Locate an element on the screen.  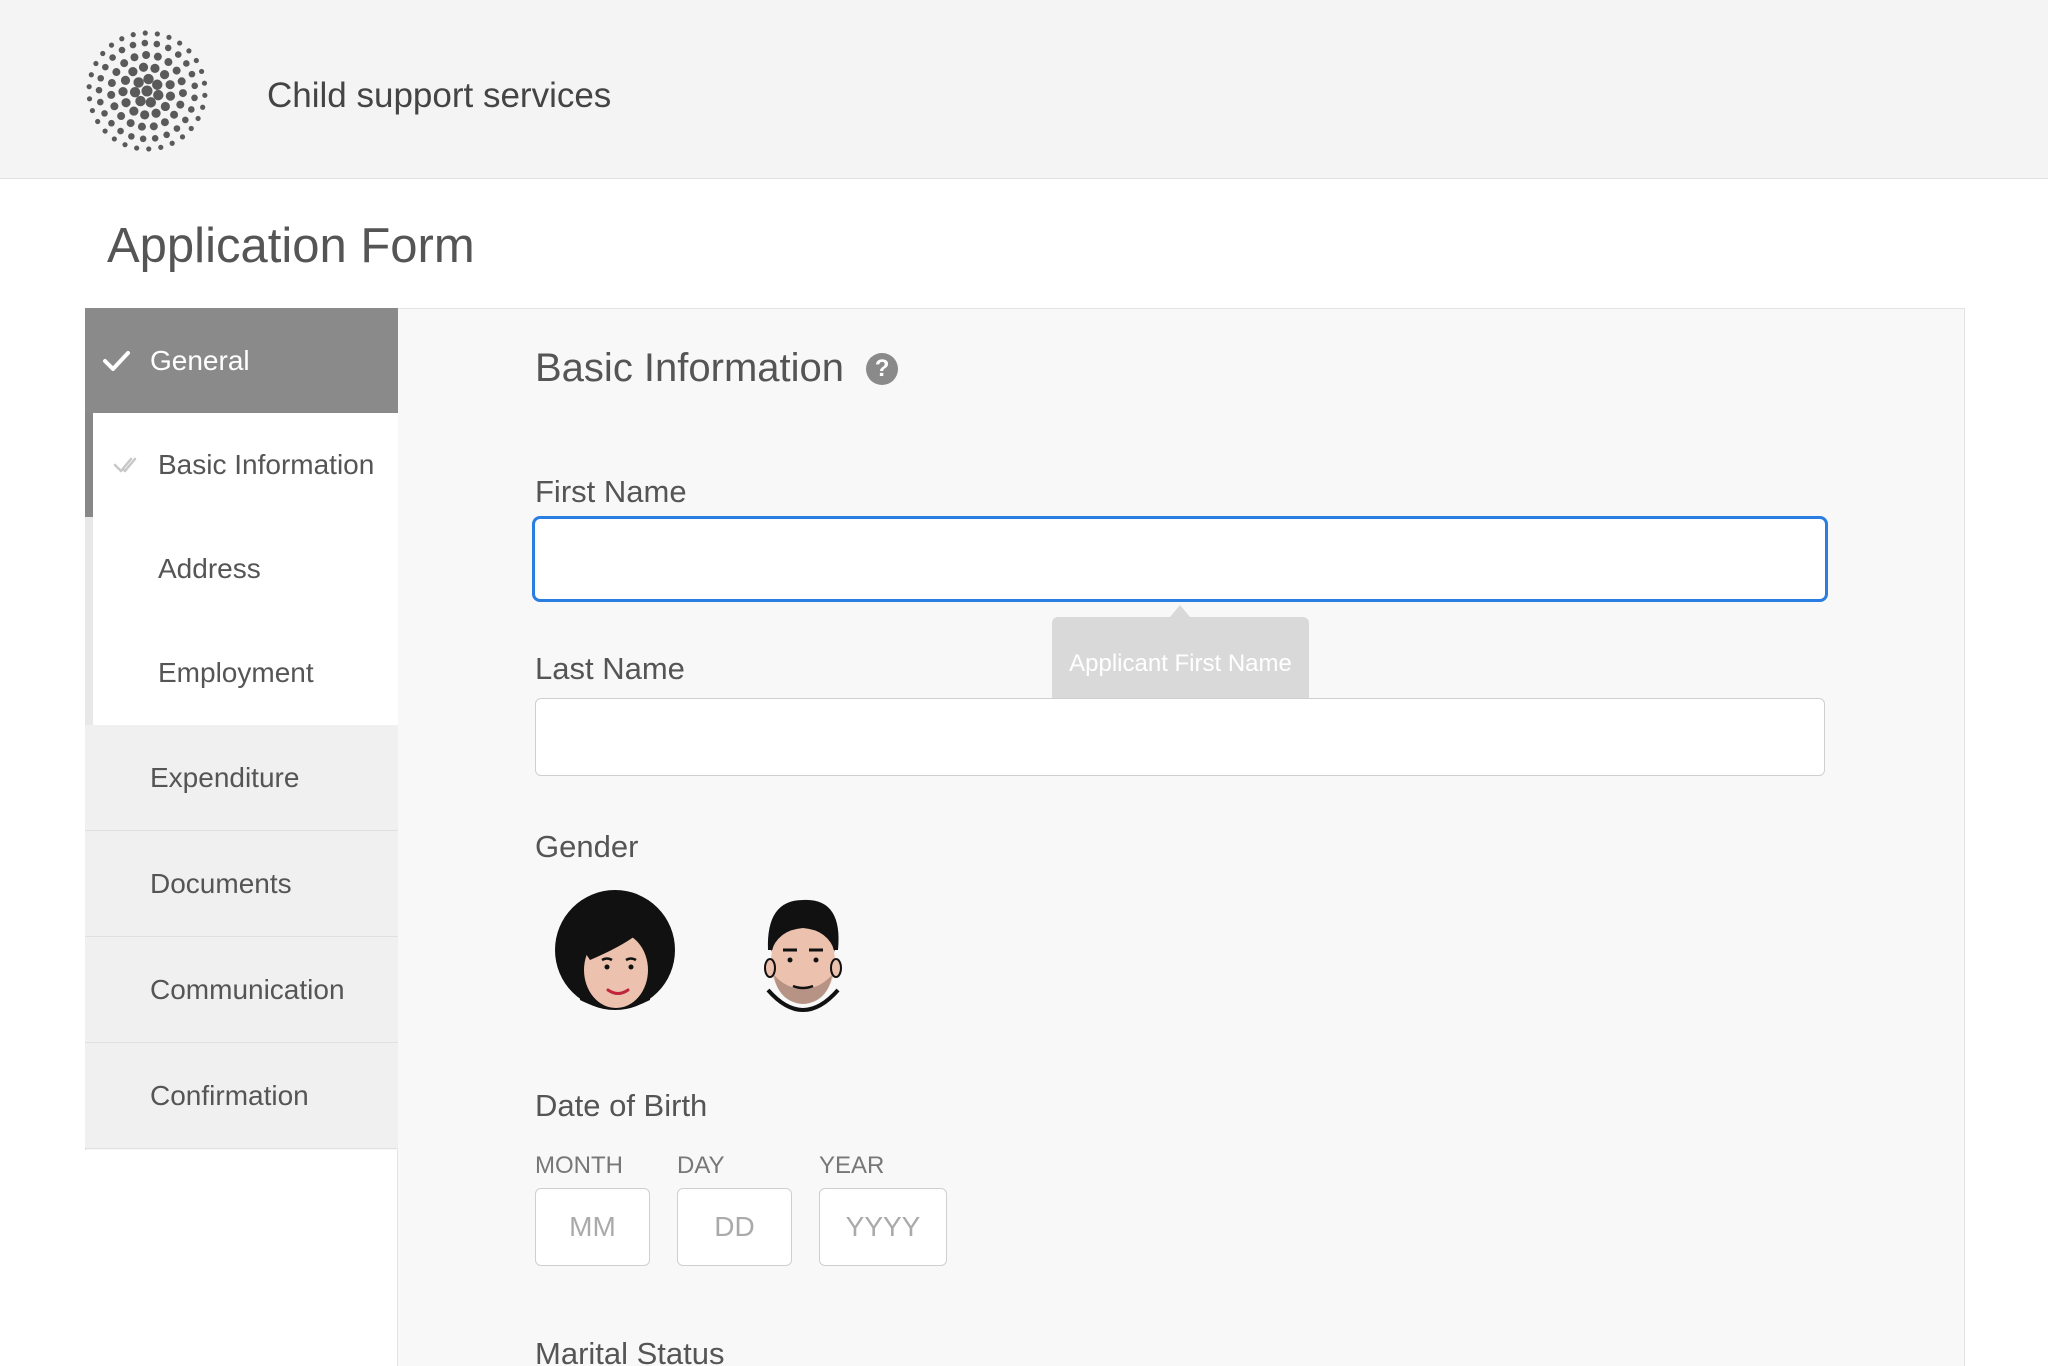
last-name-input is located at coordinates (1180, 737).